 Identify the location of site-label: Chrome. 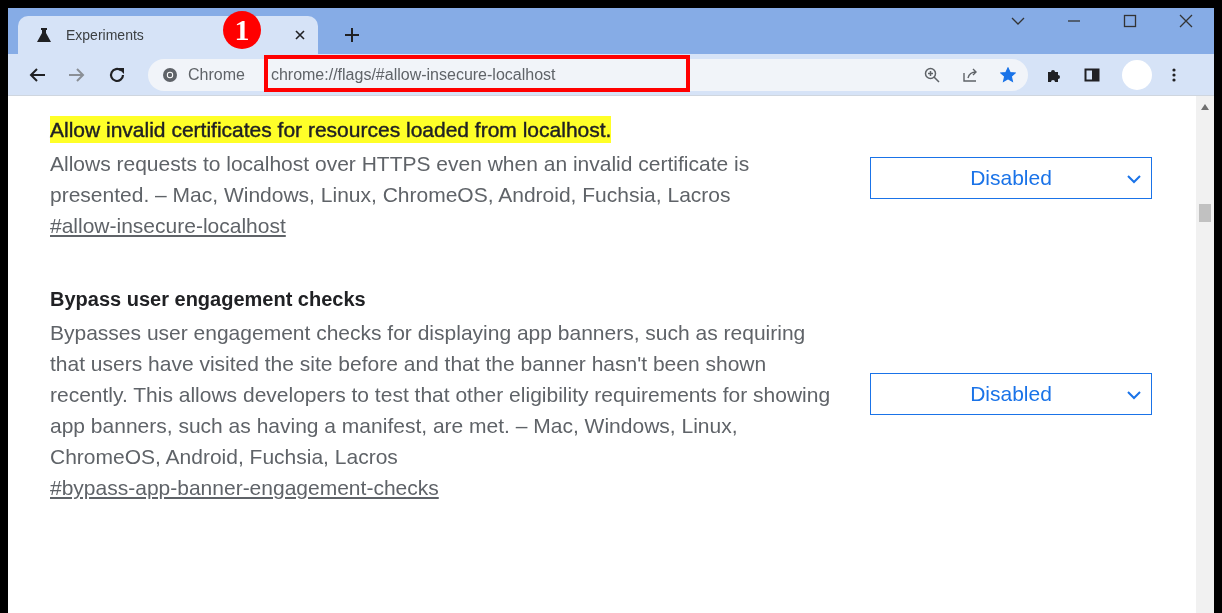
(216, 74).